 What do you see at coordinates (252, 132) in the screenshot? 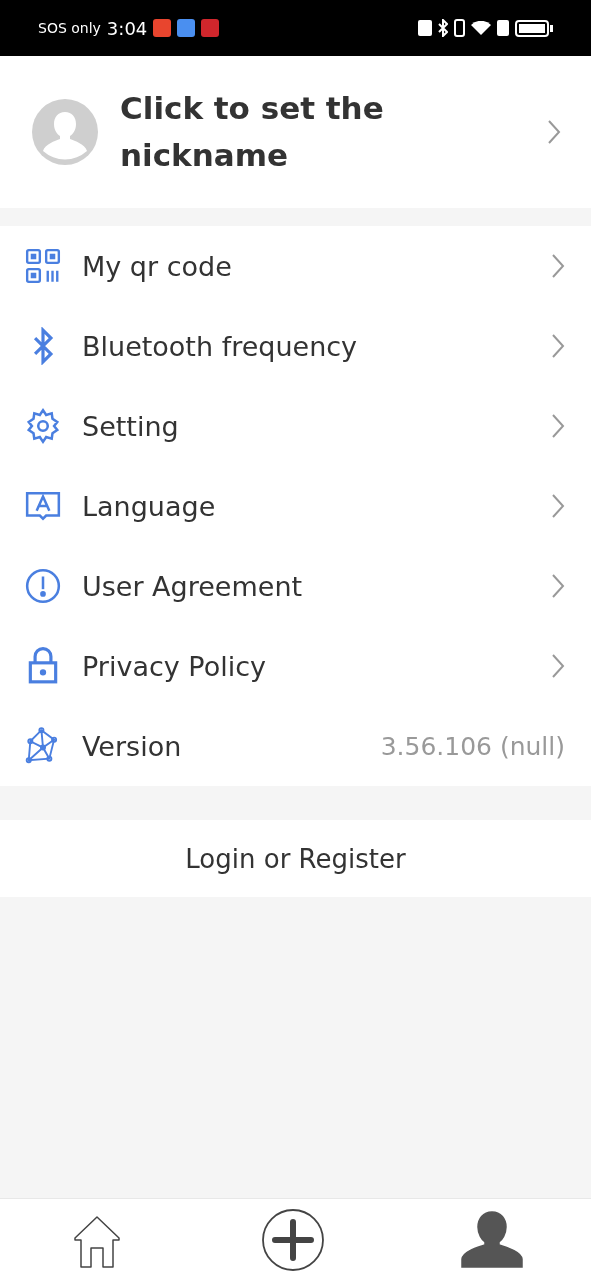
I see `nickname-prompt: Click to set the nickname` at bounding box center [252, 132].